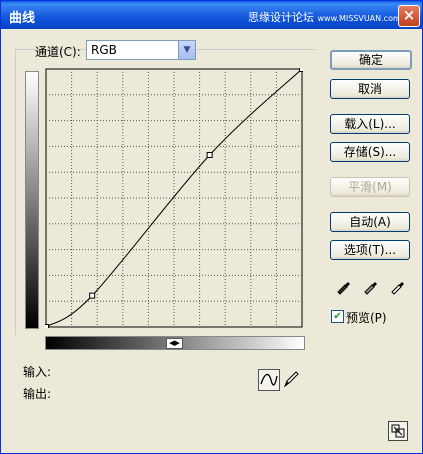  Describe the element at coordinates (58, 52) in the screenshot. I see `channel-label: 通道(C):` at that location.